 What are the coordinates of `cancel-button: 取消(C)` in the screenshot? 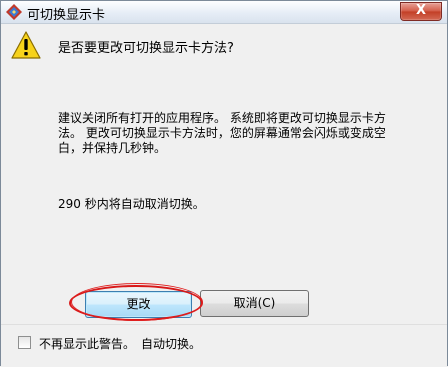 It's located at (254, 303).